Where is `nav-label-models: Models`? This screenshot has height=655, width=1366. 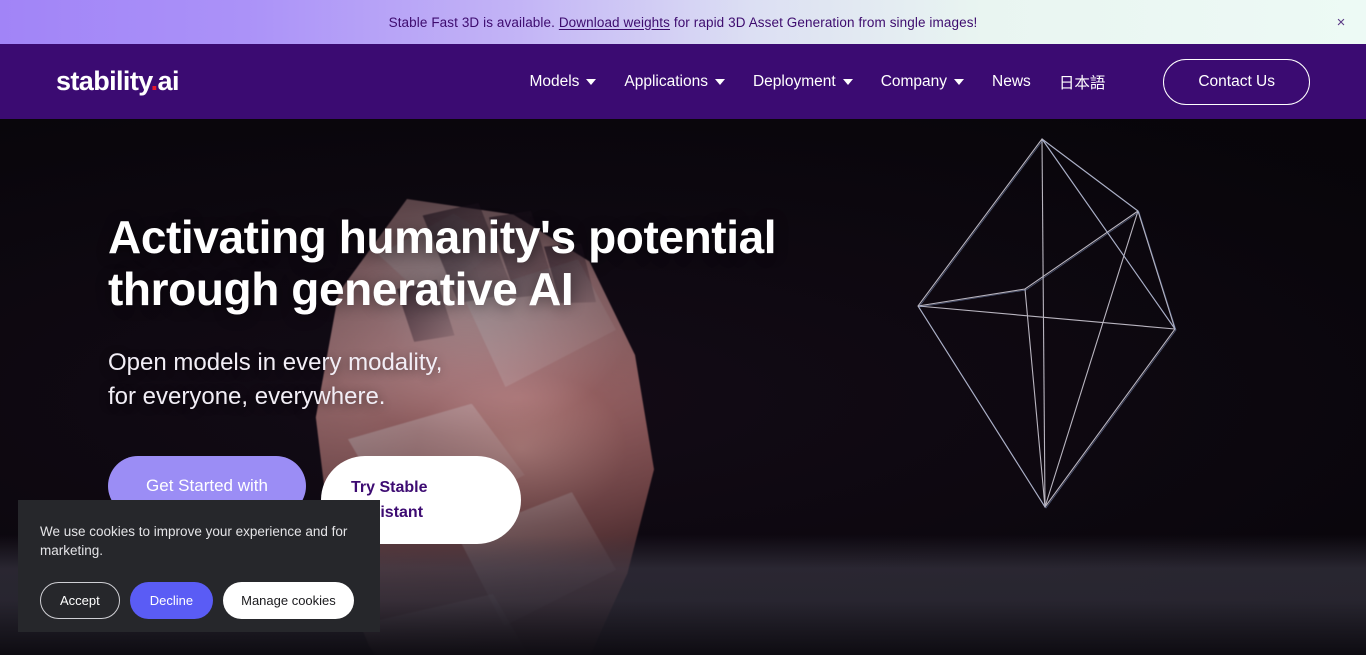
nav-label-models: Models is located at coordinates (554, 81).